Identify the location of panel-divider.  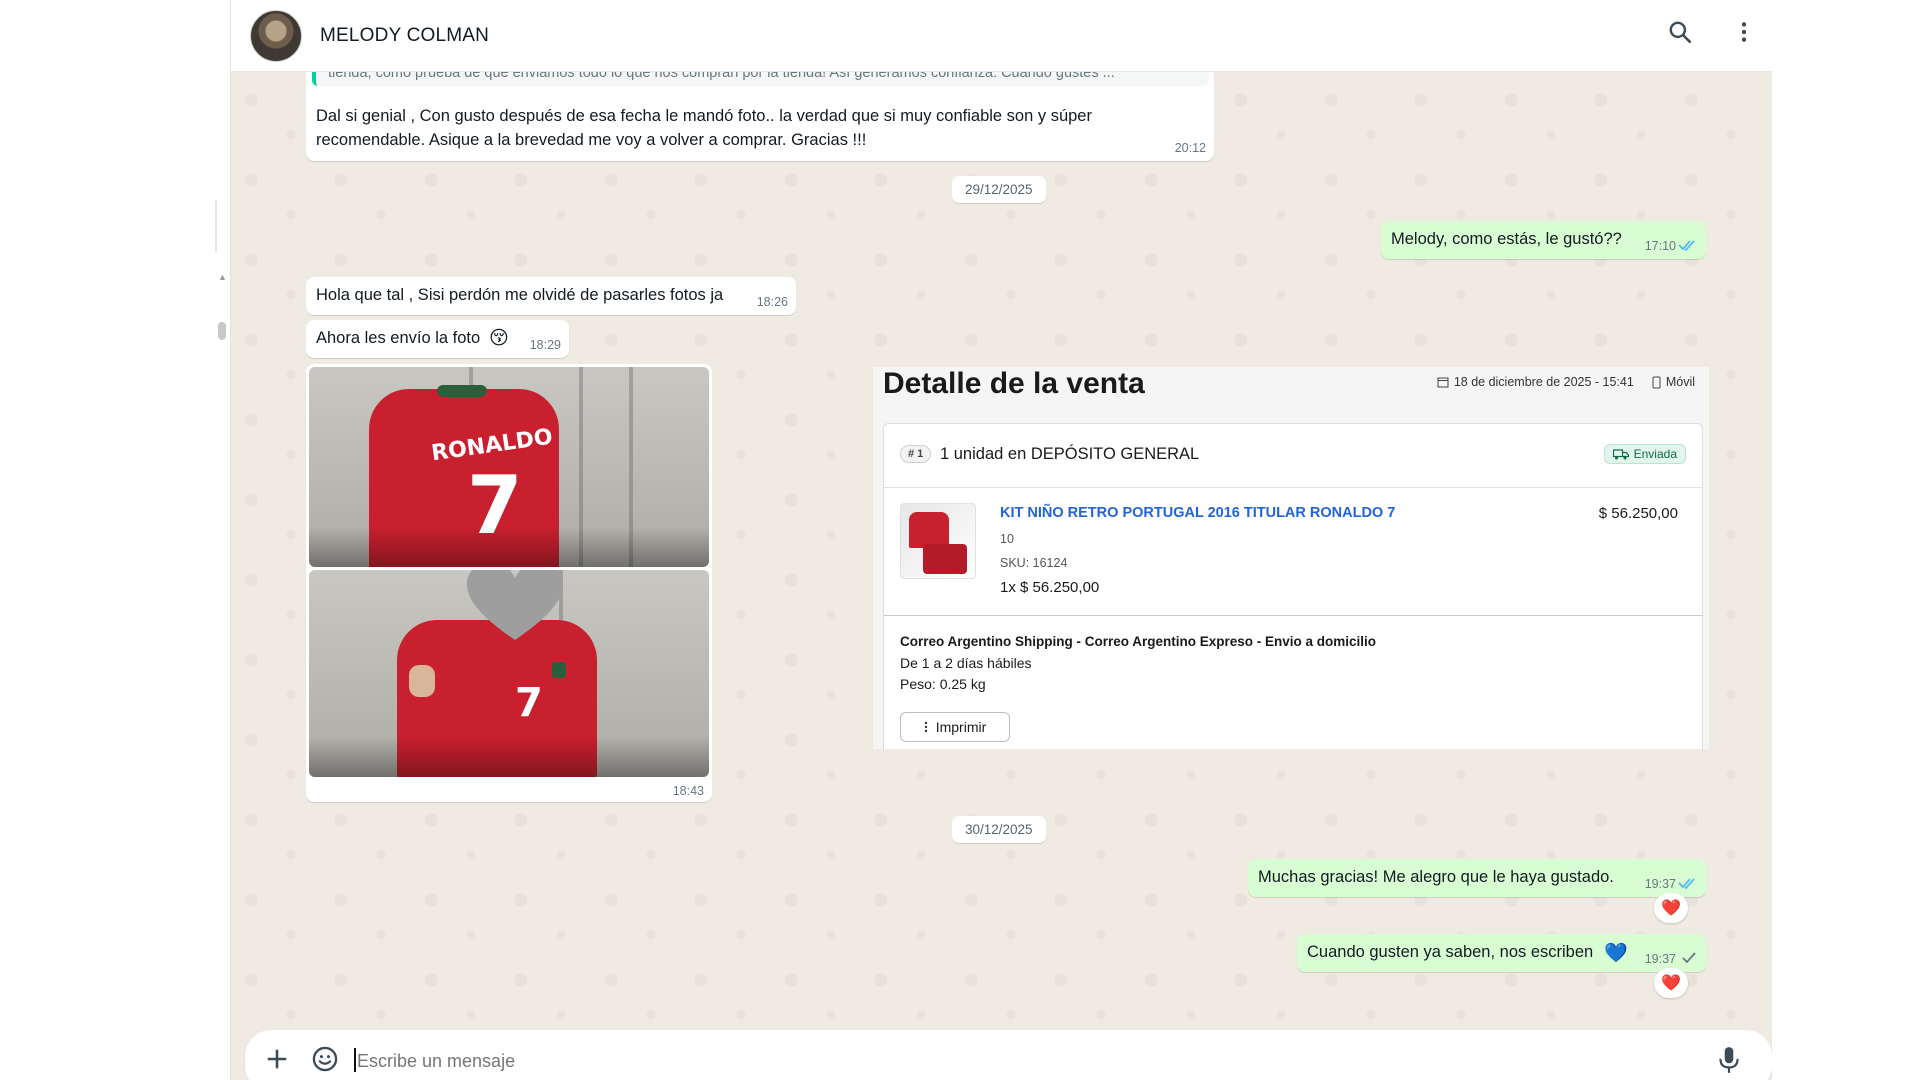
(216, 226).